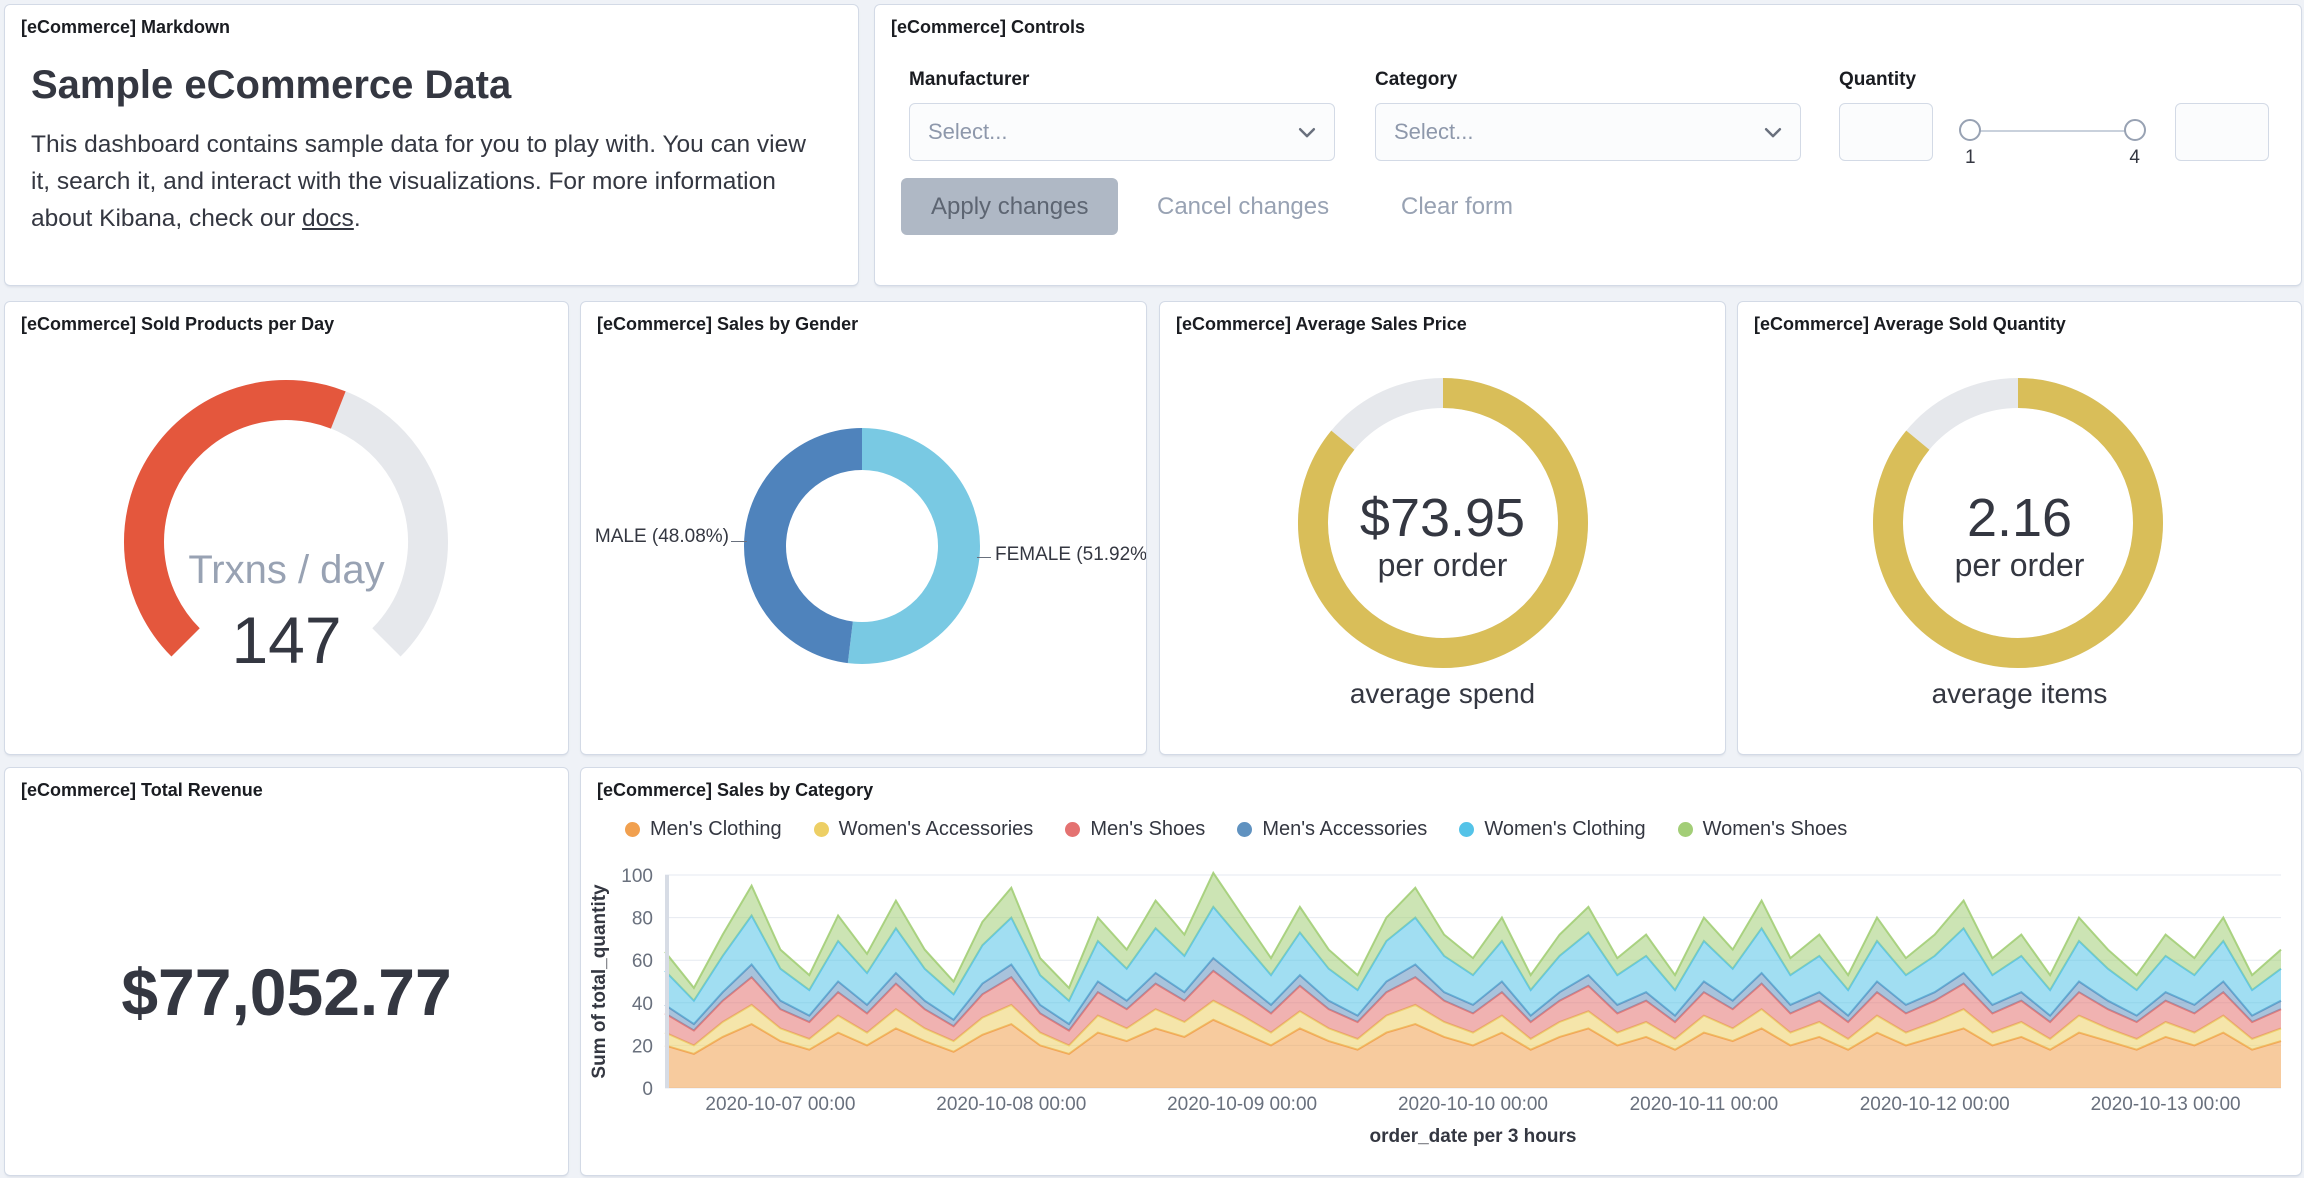  Describe the element at coordinates (780, 1104) in the screenshot. I see `svg-text: 2020-10-07 00:00` at that location.